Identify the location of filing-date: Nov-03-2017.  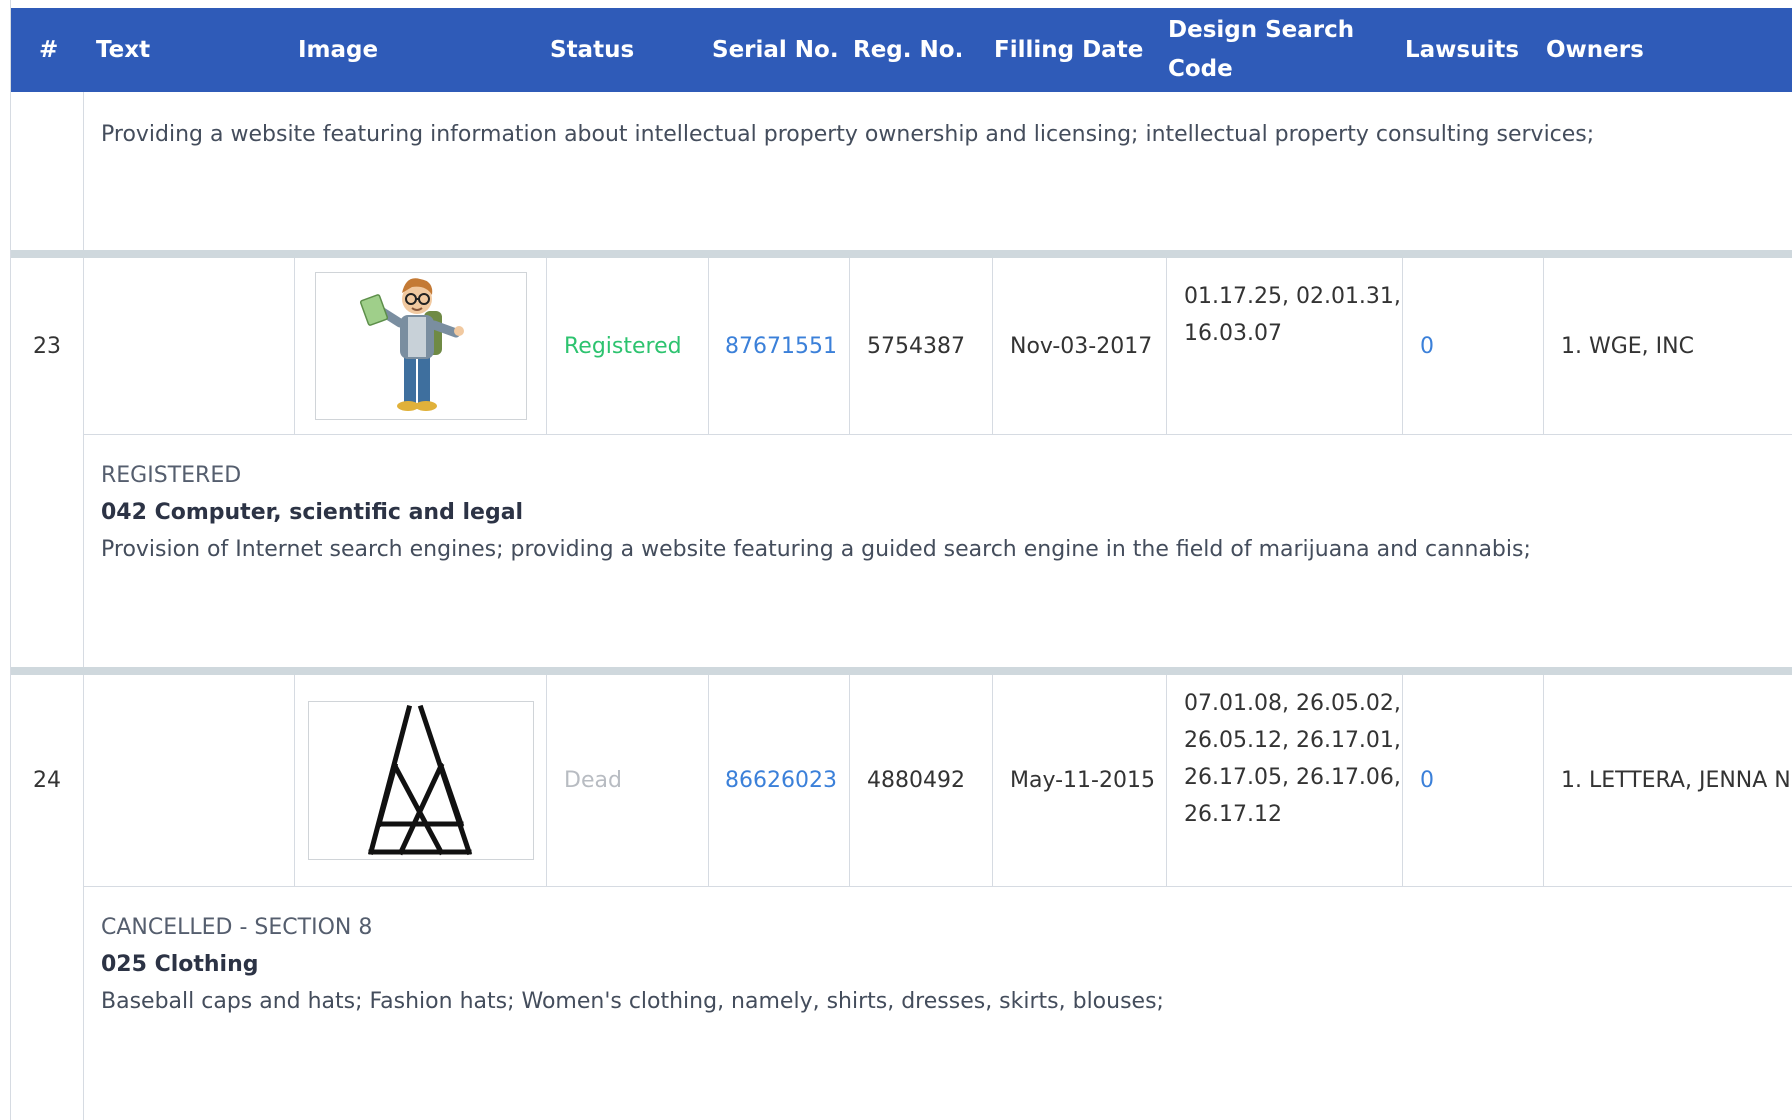
(1079, 346).